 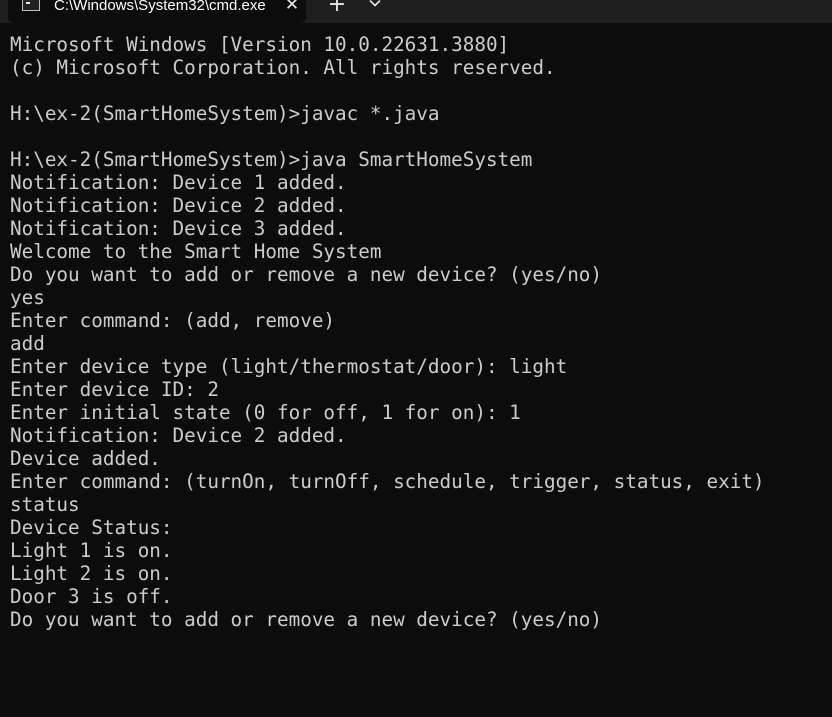 I want to click on console-line: status, so click(x=45, y=504).